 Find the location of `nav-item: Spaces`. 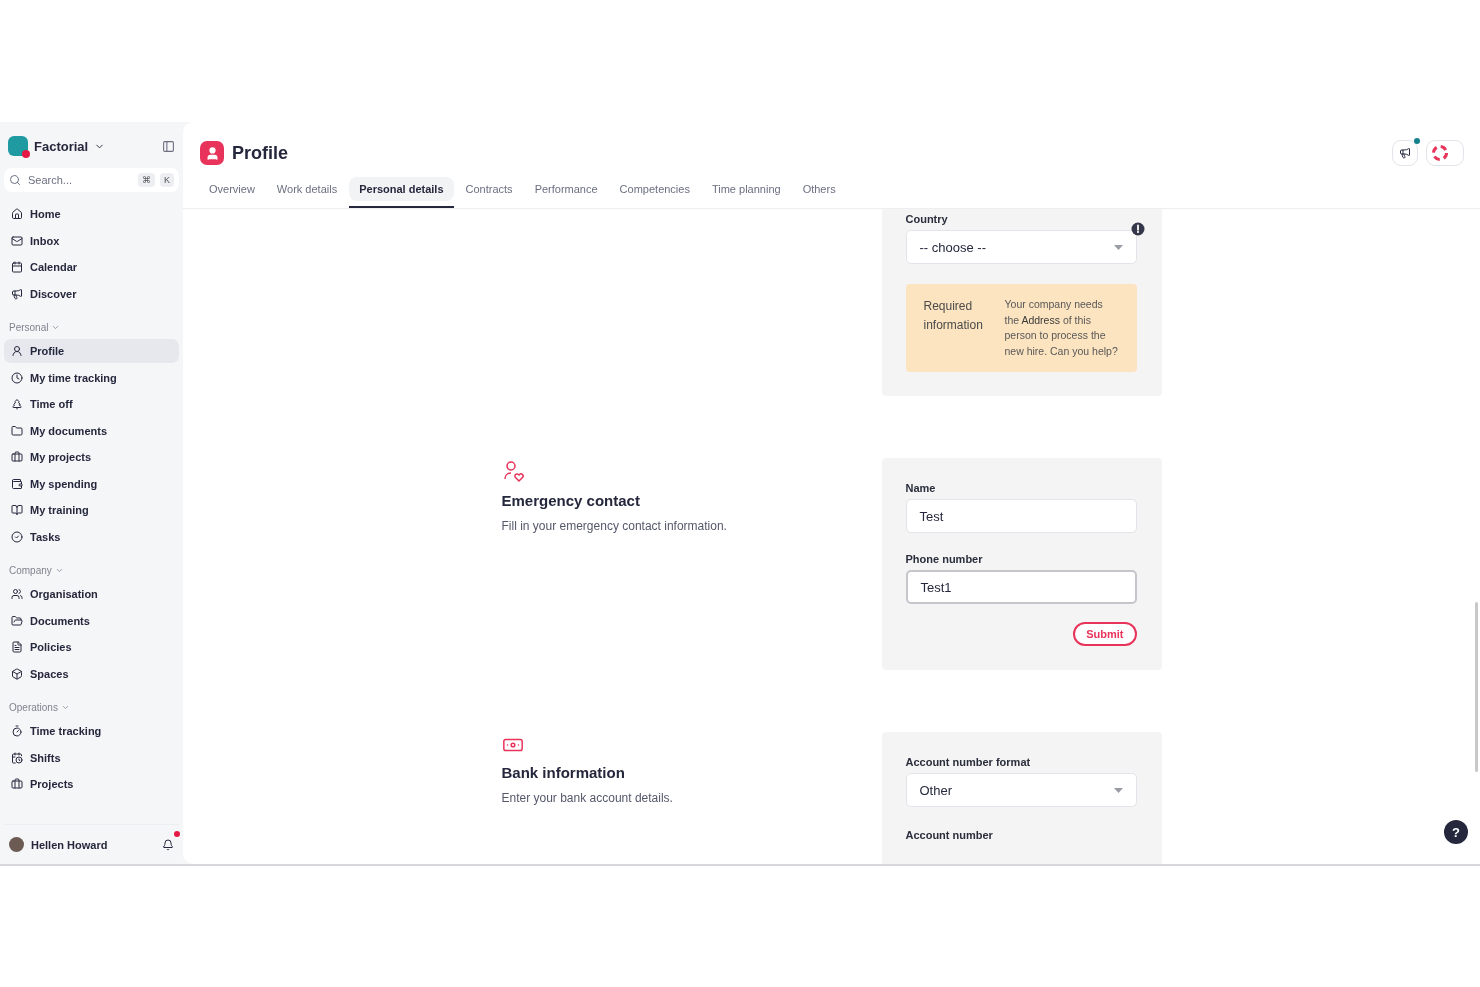

nav-item: Spaces is located at coordinates (91, 673).